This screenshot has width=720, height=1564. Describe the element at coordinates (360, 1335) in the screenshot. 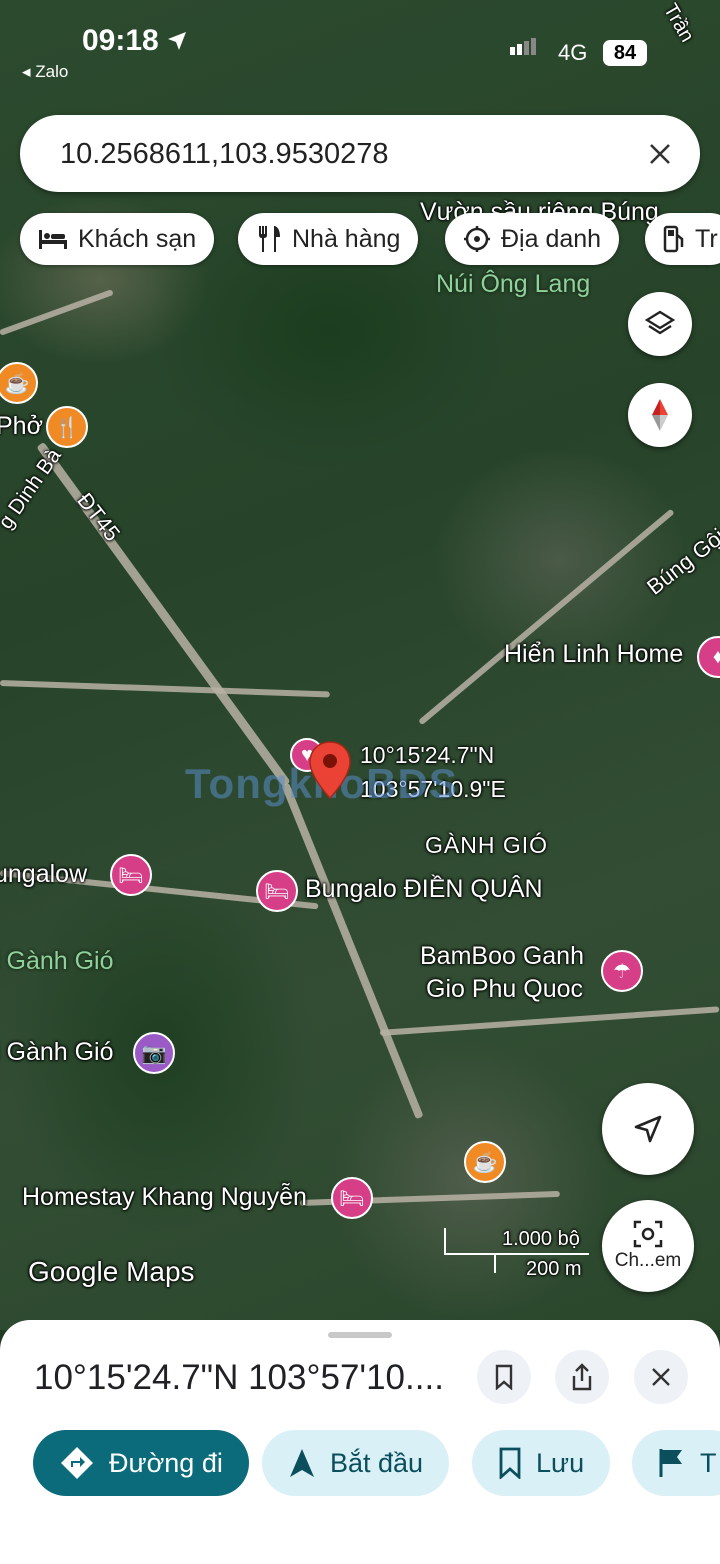

I see `drag-handle` at that location.